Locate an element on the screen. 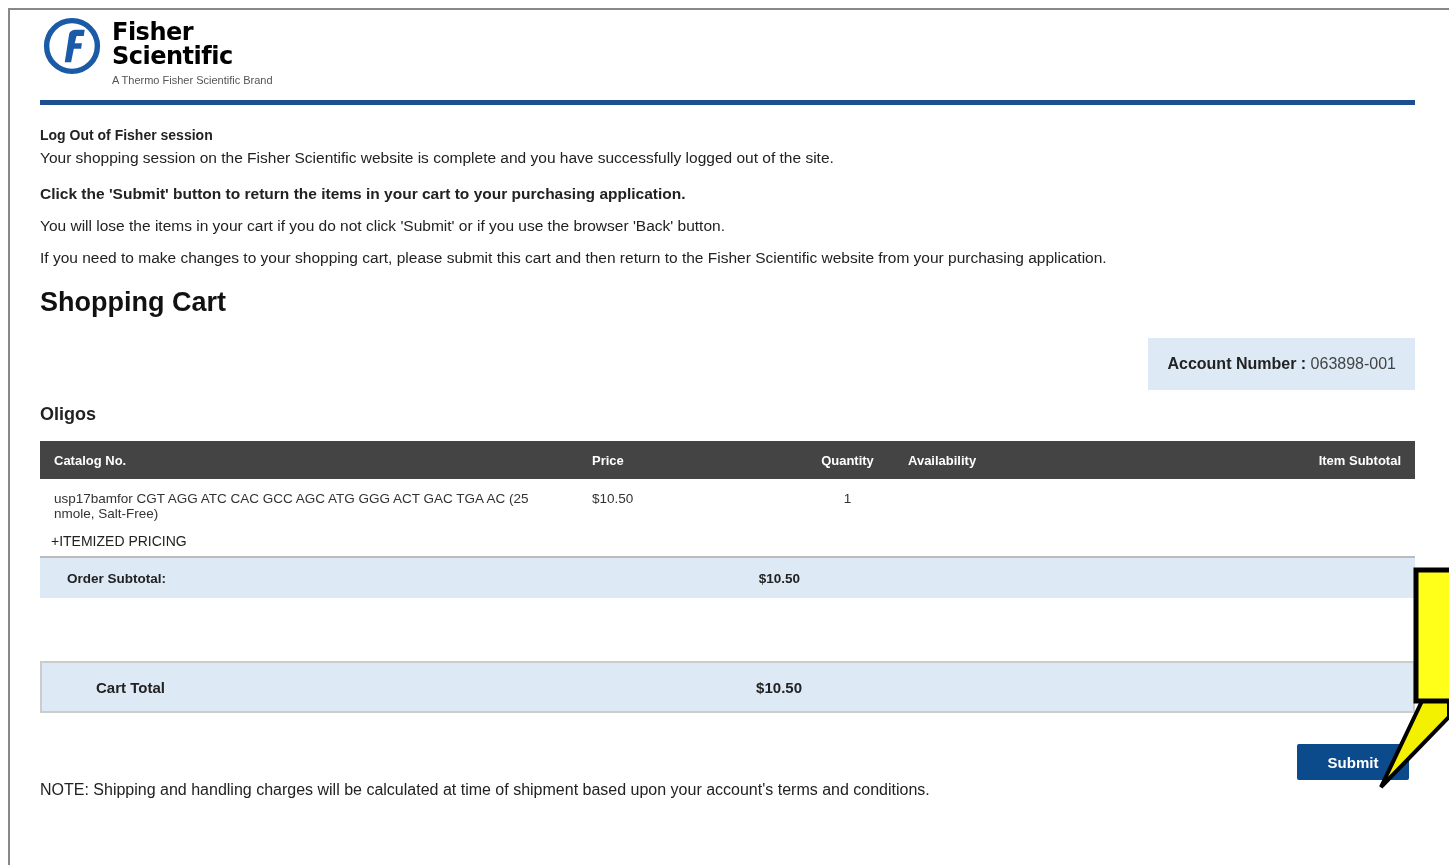  page-title: Shopping Cart is located at coordinates (133, 302).